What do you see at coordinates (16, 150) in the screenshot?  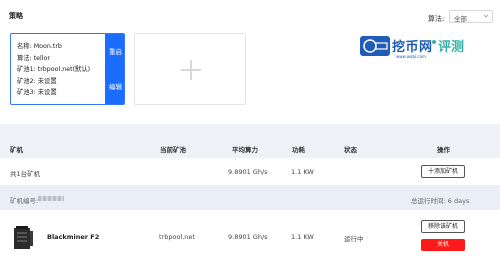 I see `col-header-miner: 矿机` at bounding box center [16, 150].